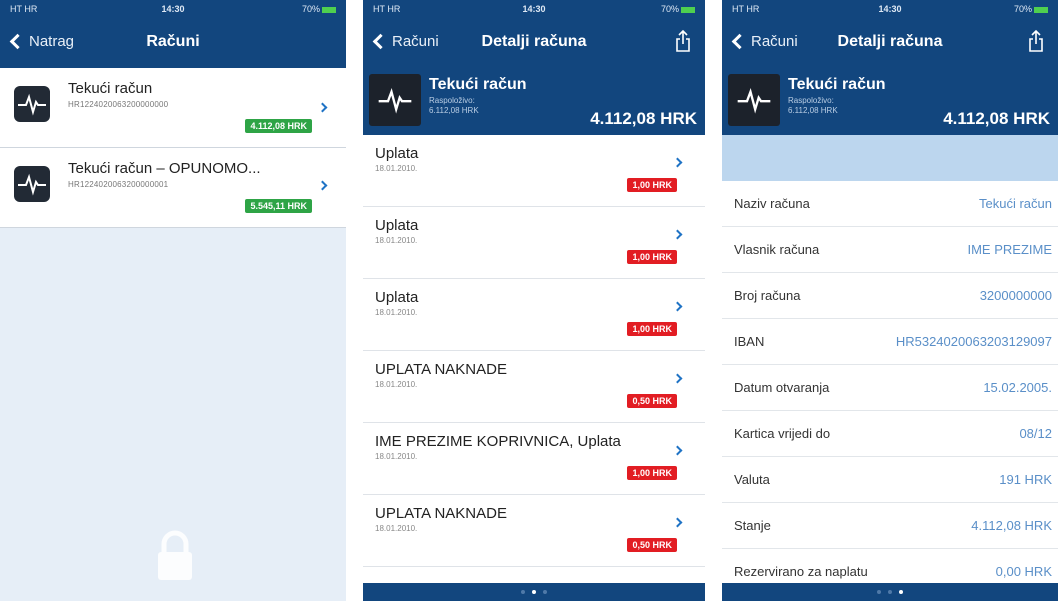 The image size is (1058, 601). Describe the element at coordinates (890, 526) in the screenshot. I see `detail-row: Stanje 4.112,08 HRK` at that location.